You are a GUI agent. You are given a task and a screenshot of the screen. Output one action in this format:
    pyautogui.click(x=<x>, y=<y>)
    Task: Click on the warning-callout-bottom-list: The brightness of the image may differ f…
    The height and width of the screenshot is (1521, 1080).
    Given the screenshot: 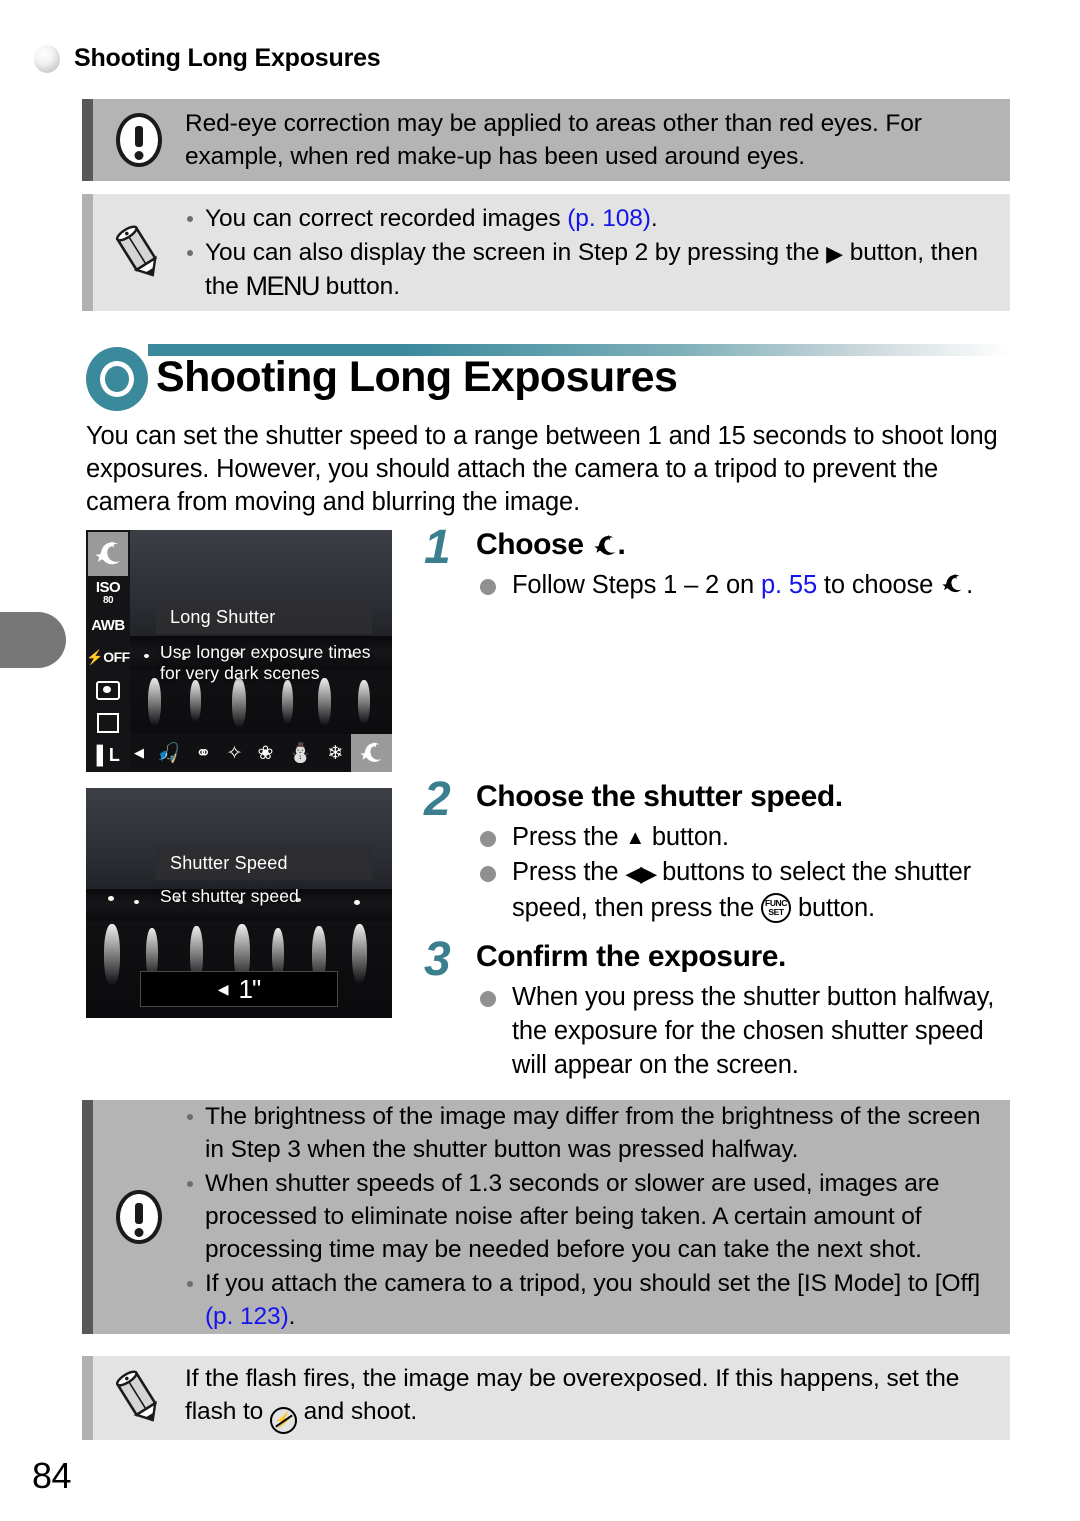 What is the action you would take?
    pyautogui.click(x=588, y=1216)
    